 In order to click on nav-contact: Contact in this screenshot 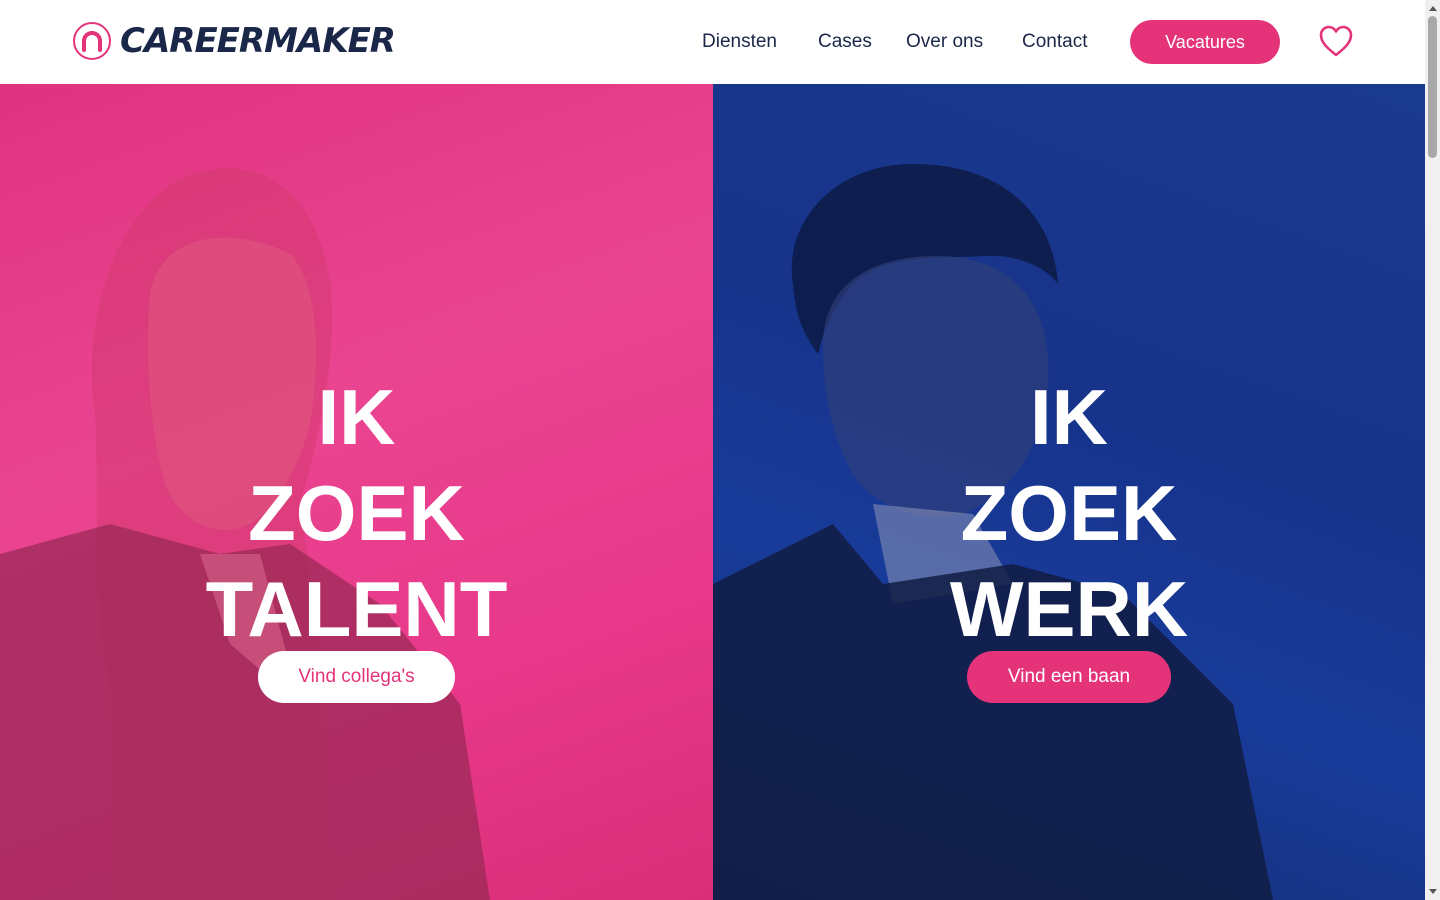, I will do `click(1054, 42)`.